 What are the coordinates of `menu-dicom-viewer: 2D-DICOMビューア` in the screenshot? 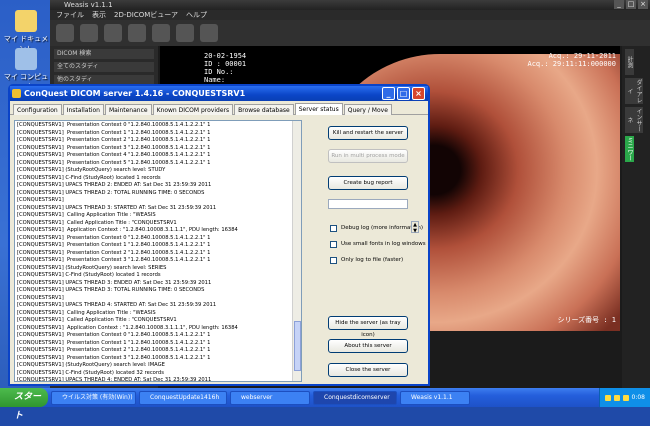 It's located at (146, 15).